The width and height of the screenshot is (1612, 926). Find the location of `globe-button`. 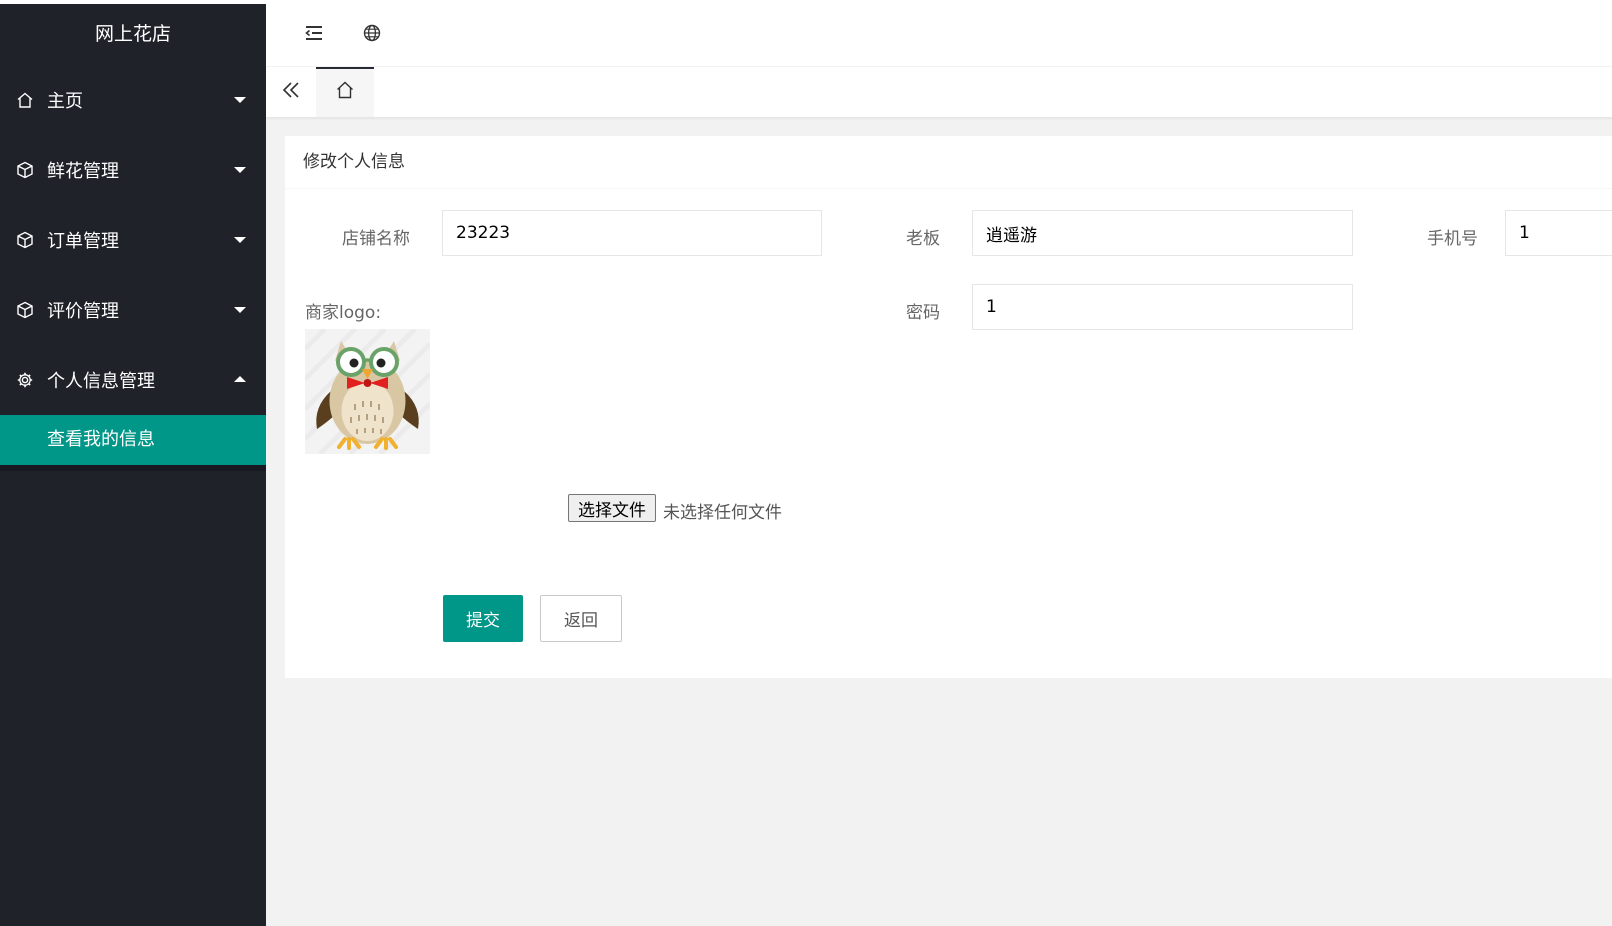

globe-button is located at coordinates (372, 35).